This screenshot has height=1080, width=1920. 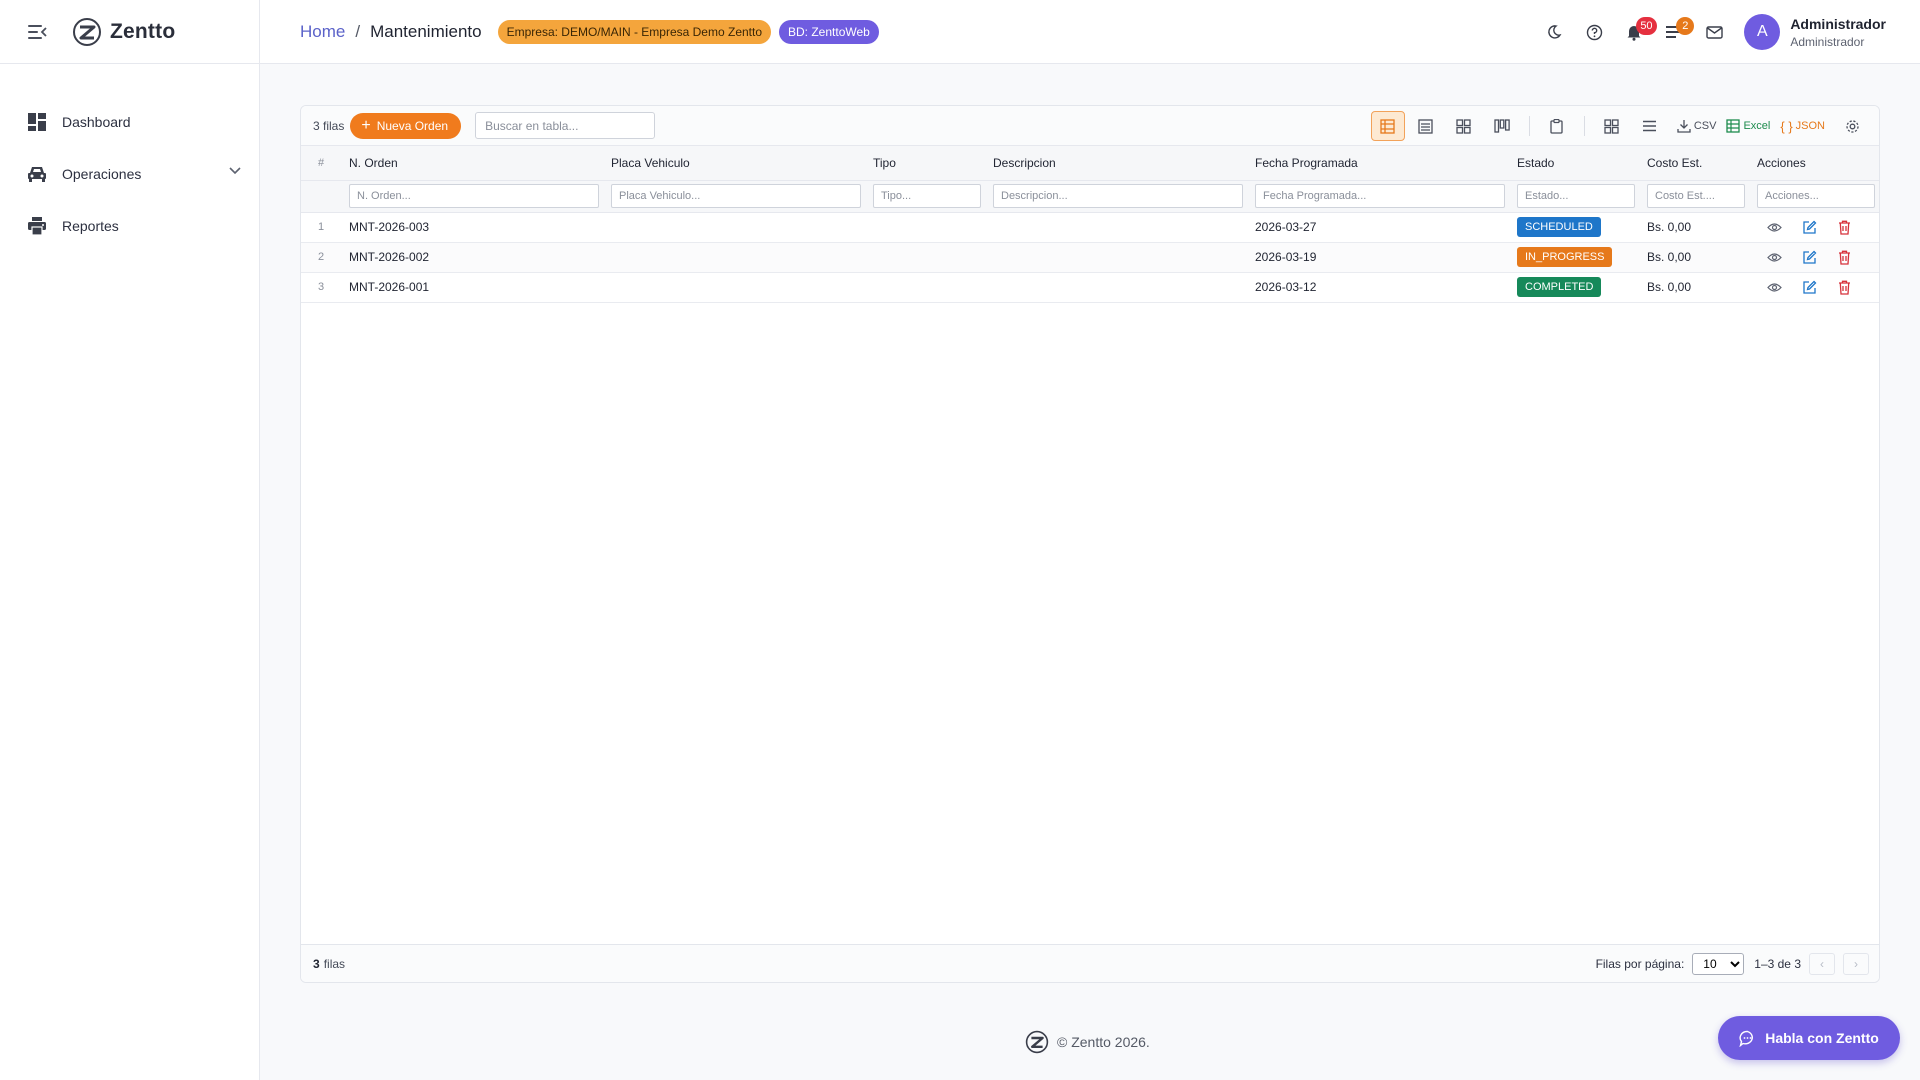 I want to click on next-page-button: ›, so click(x=1856, y=964).